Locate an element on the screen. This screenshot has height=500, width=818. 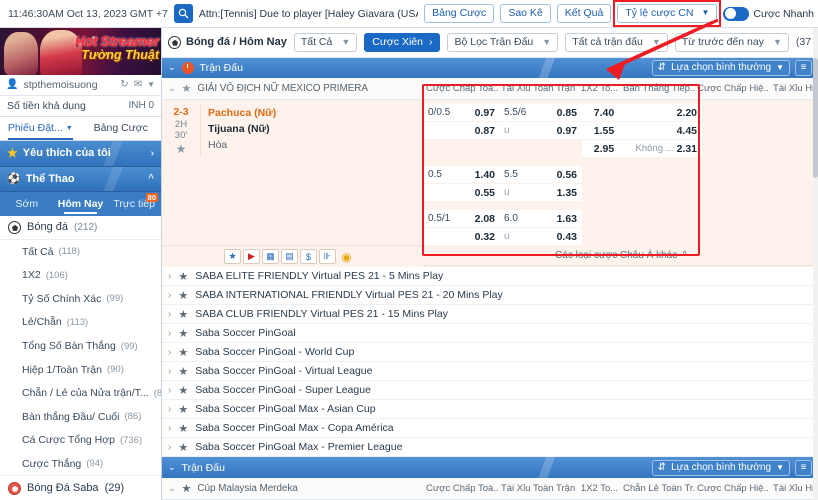
search-icon is located at coordinates (183, 13).